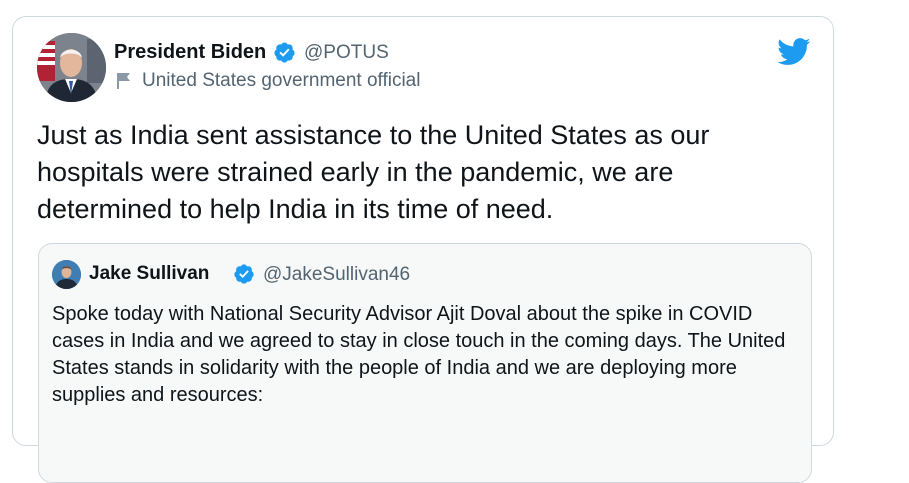 Image resolution: width=909 pixels, height=483 pixels. Describe the element at coordinates (281, 80) in the screenshot. I see `government-official-label: United States government official` at that location.